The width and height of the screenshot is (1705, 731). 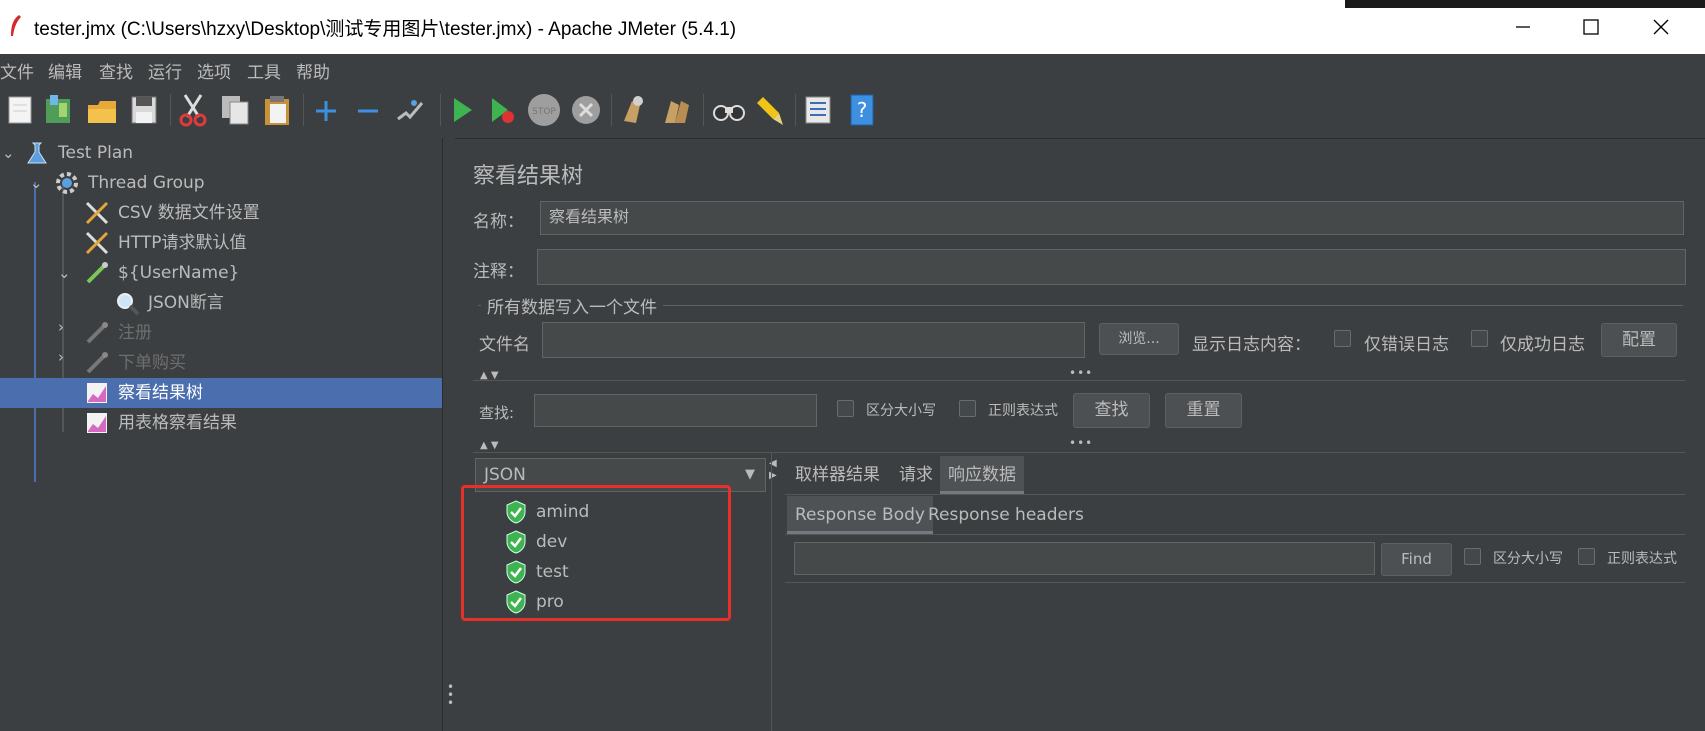 What do you see at coordinates (771, 591) in the screenshot?
I see `results-splitter` at bounding box center [771, 591].